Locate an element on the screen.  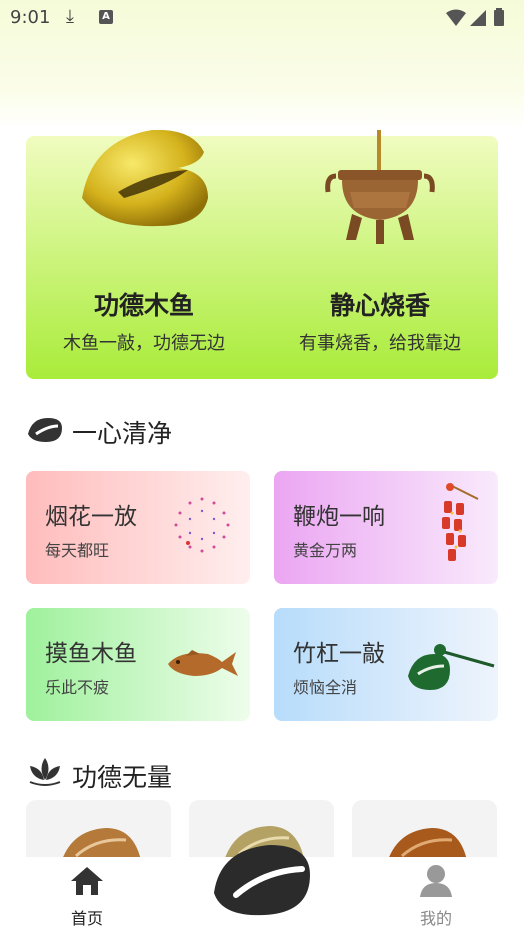
tab-label: 我的 is located at coordinates (435, 918).